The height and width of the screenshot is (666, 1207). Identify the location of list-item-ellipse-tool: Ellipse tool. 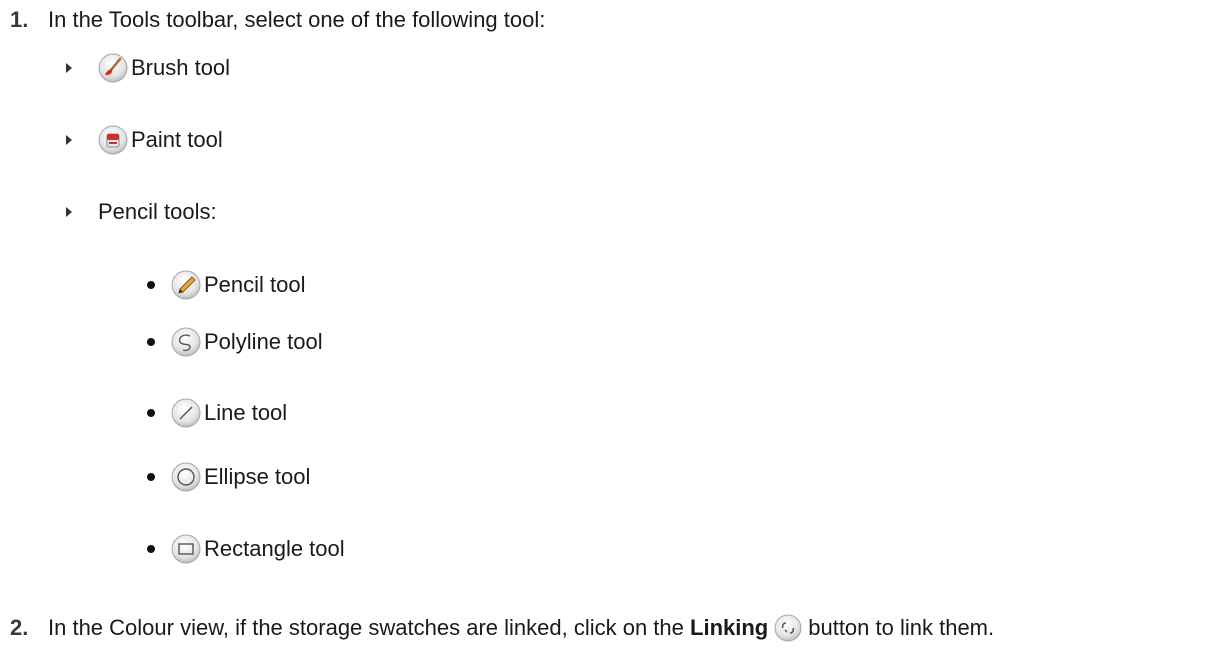
(225, 477).